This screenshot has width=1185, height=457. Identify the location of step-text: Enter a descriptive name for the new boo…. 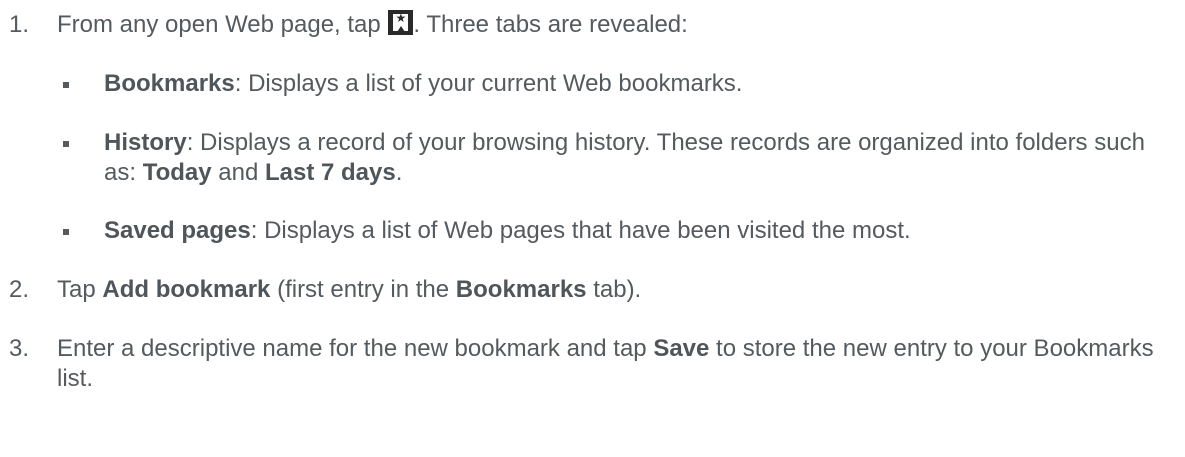
(605, 363).